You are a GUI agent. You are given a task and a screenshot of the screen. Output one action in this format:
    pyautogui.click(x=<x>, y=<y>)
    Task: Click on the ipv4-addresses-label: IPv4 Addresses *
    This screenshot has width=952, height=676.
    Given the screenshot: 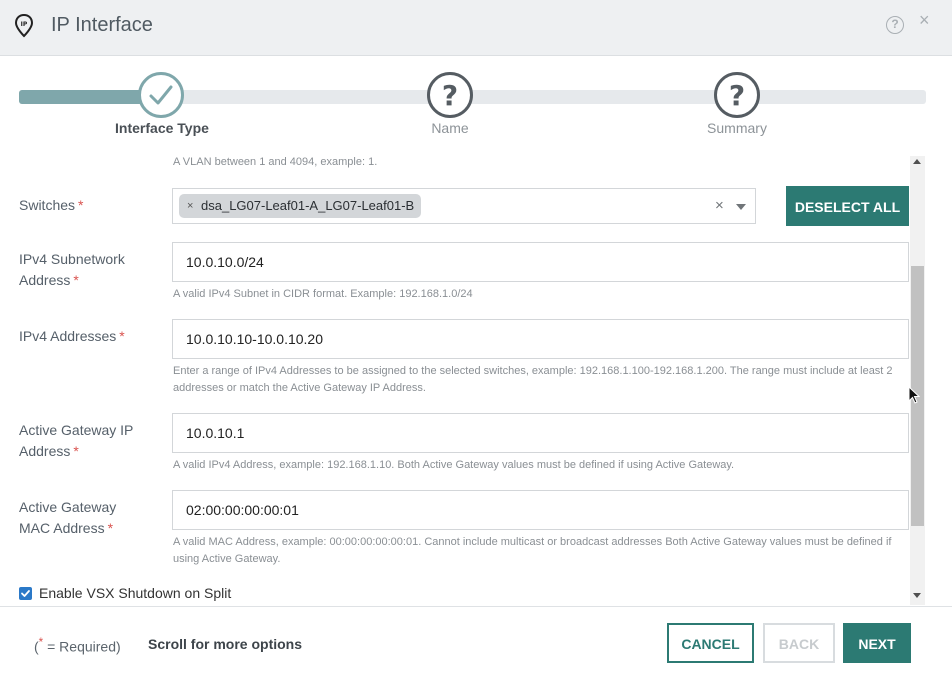 What is the action you would take?
    pyautogui.click(x=72, y=336)
    